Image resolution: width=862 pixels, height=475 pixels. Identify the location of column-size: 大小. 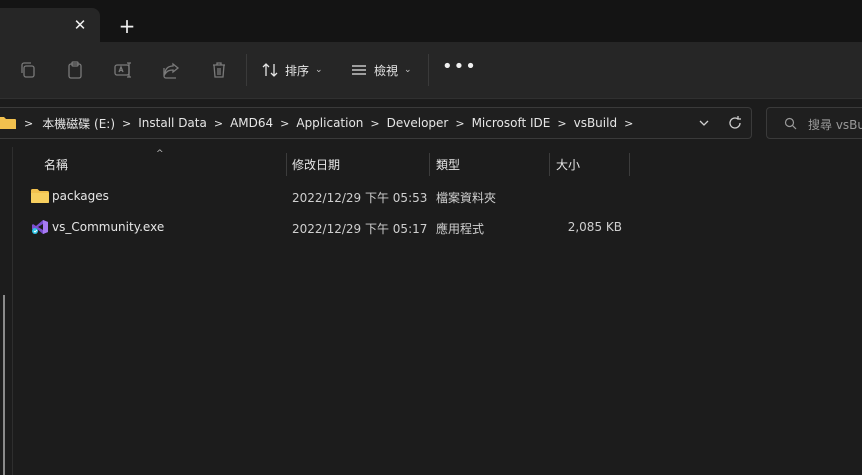
(568, 164).